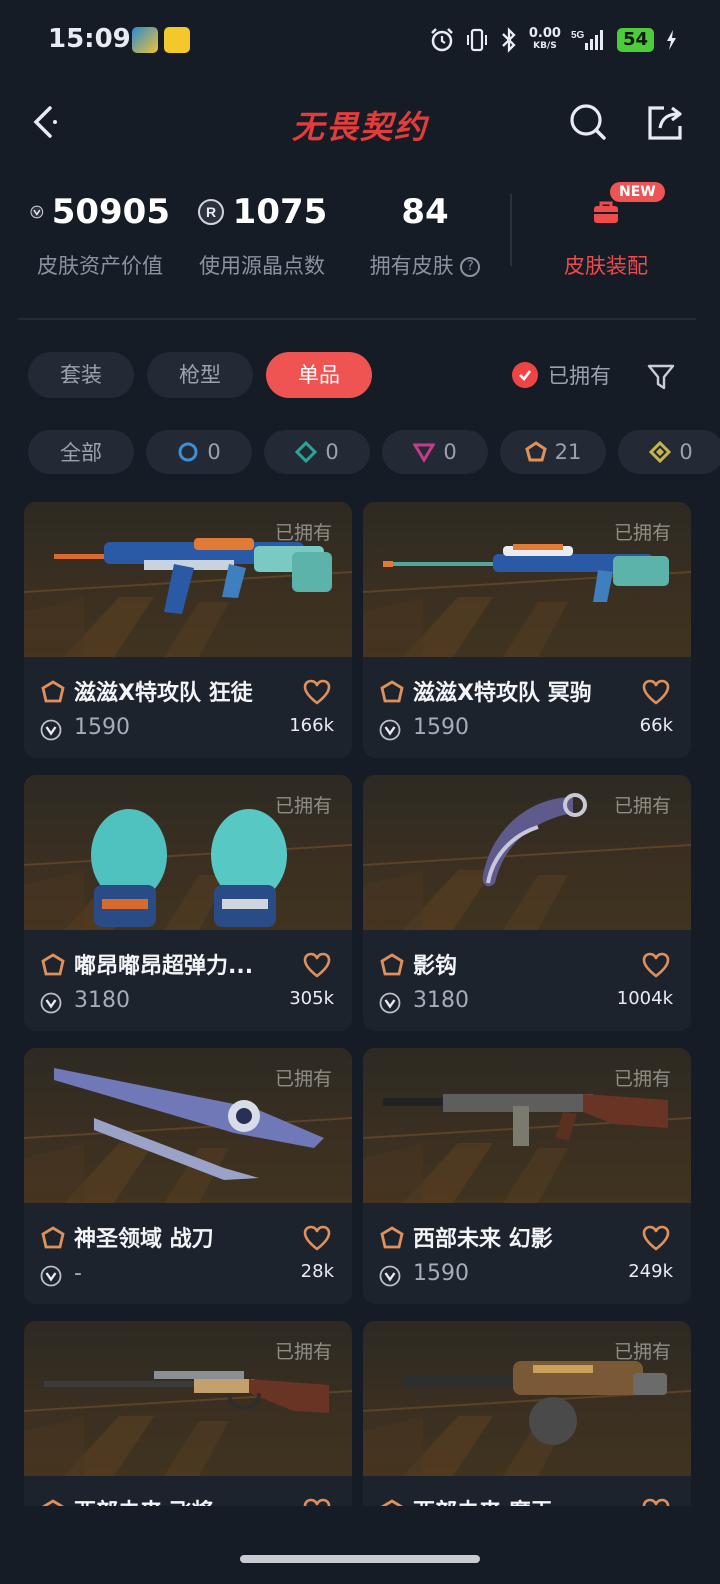 Image resolution: width=720 pixels, height=1584 pixels. I want to click on skin-name: 神圣领域 战刀, so click(144, 1239).